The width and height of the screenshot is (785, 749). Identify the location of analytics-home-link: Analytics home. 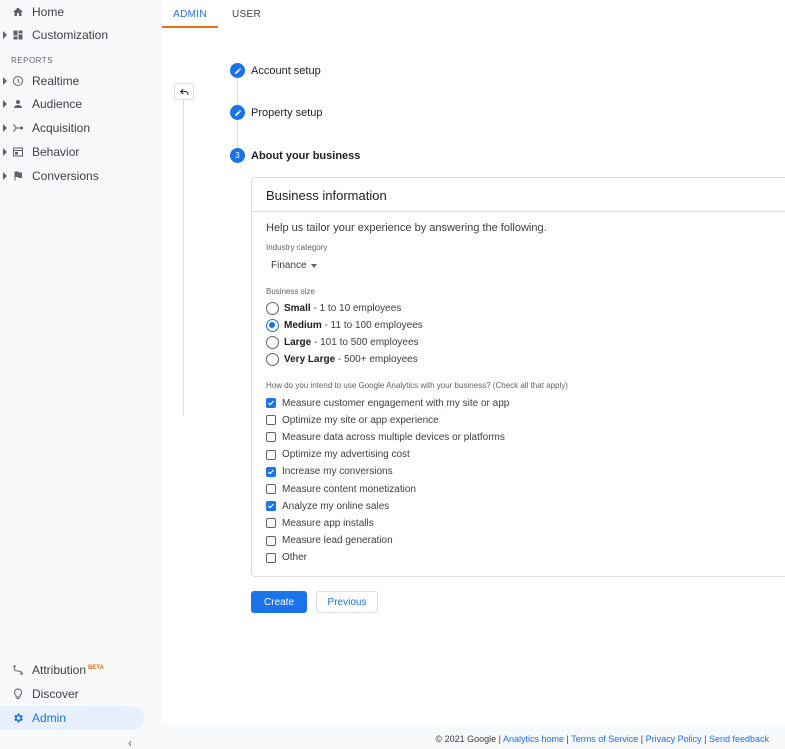
(533, 739).